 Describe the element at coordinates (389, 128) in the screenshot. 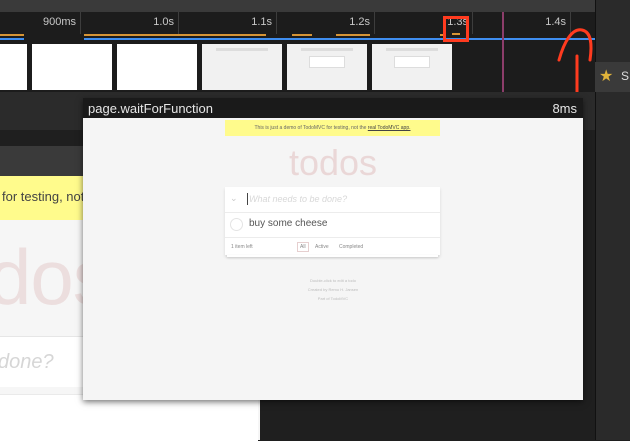

I see `snapshot-banner-link: real TodoMVC app.` at that location.